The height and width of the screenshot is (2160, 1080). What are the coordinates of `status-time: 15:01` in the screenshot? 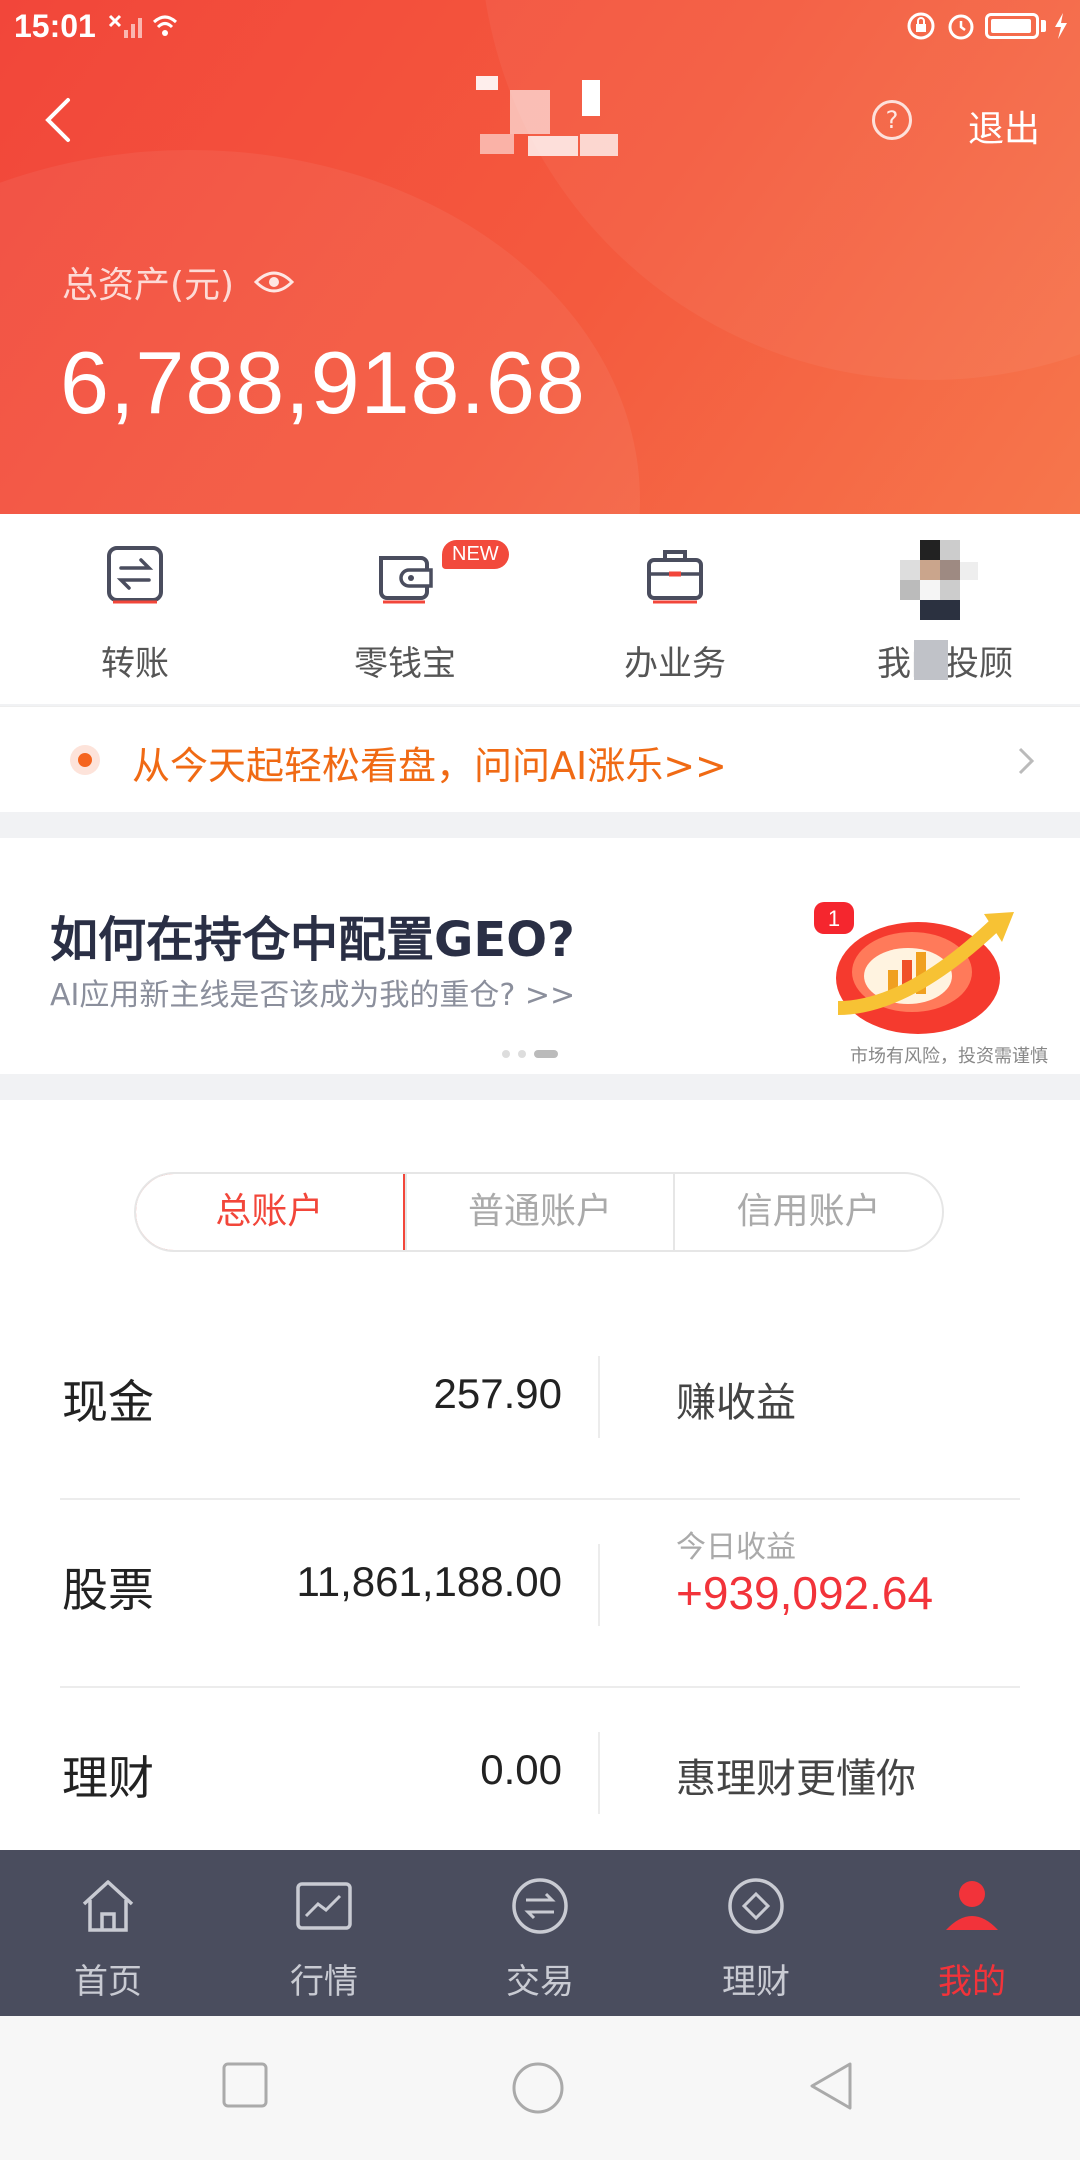 It's located at (55, 26).